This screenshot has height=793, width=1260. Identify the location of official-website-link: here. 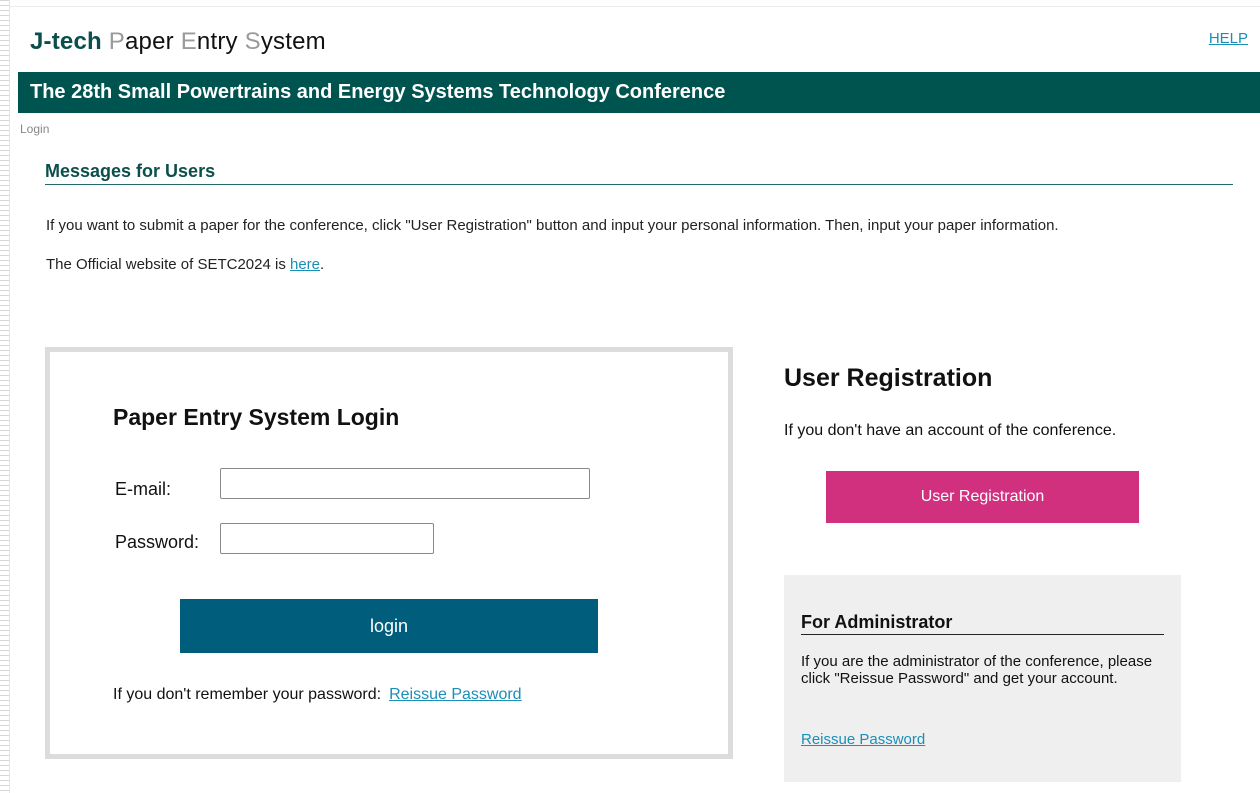
(305, 264).